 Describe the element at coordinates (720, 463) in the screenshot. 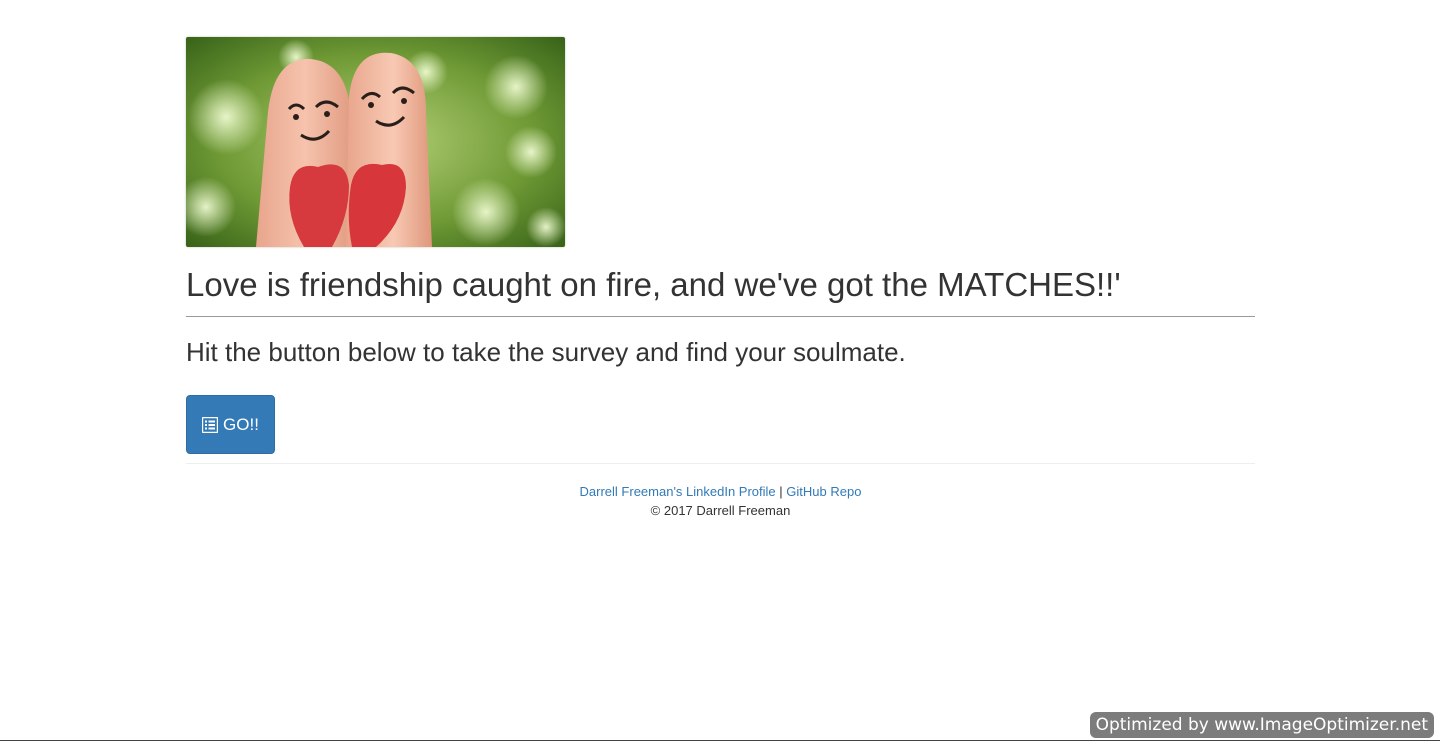

I see `footer-divider` at that location.